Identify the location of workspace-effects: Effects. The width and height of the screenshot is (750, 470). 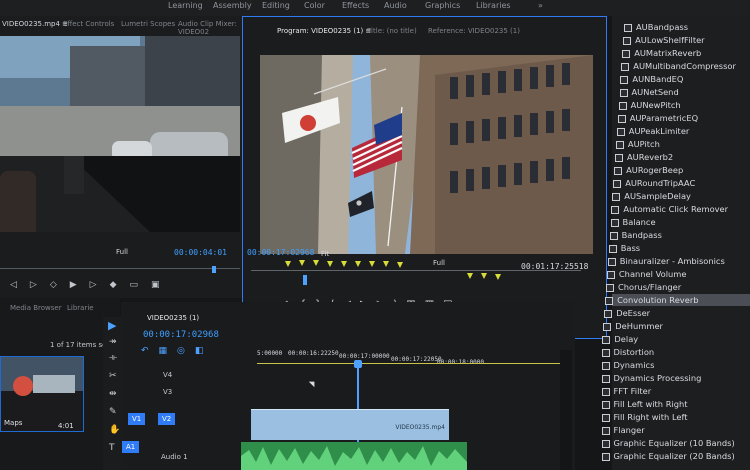
(355, 5).